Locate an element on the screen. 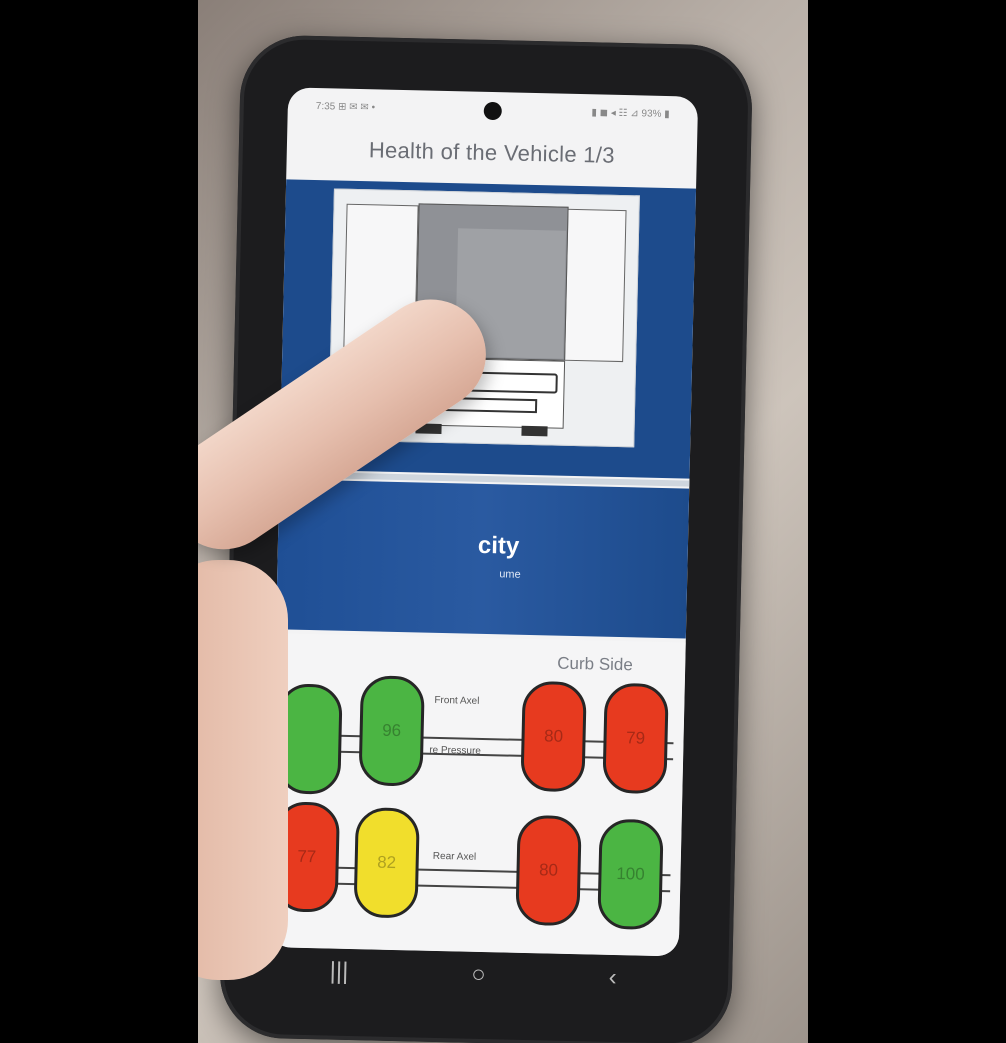  hand is located at coordinates (243, 770).